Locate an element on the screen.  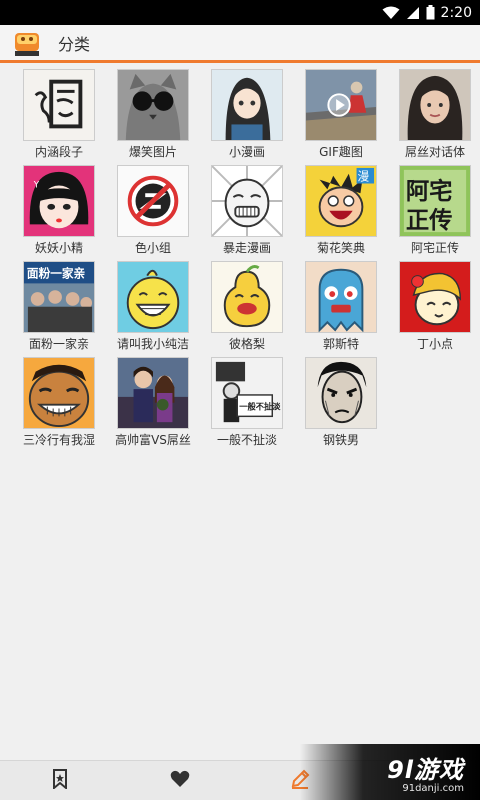
category-label: 面粉一家亲 is located at coordinates (58, 344).